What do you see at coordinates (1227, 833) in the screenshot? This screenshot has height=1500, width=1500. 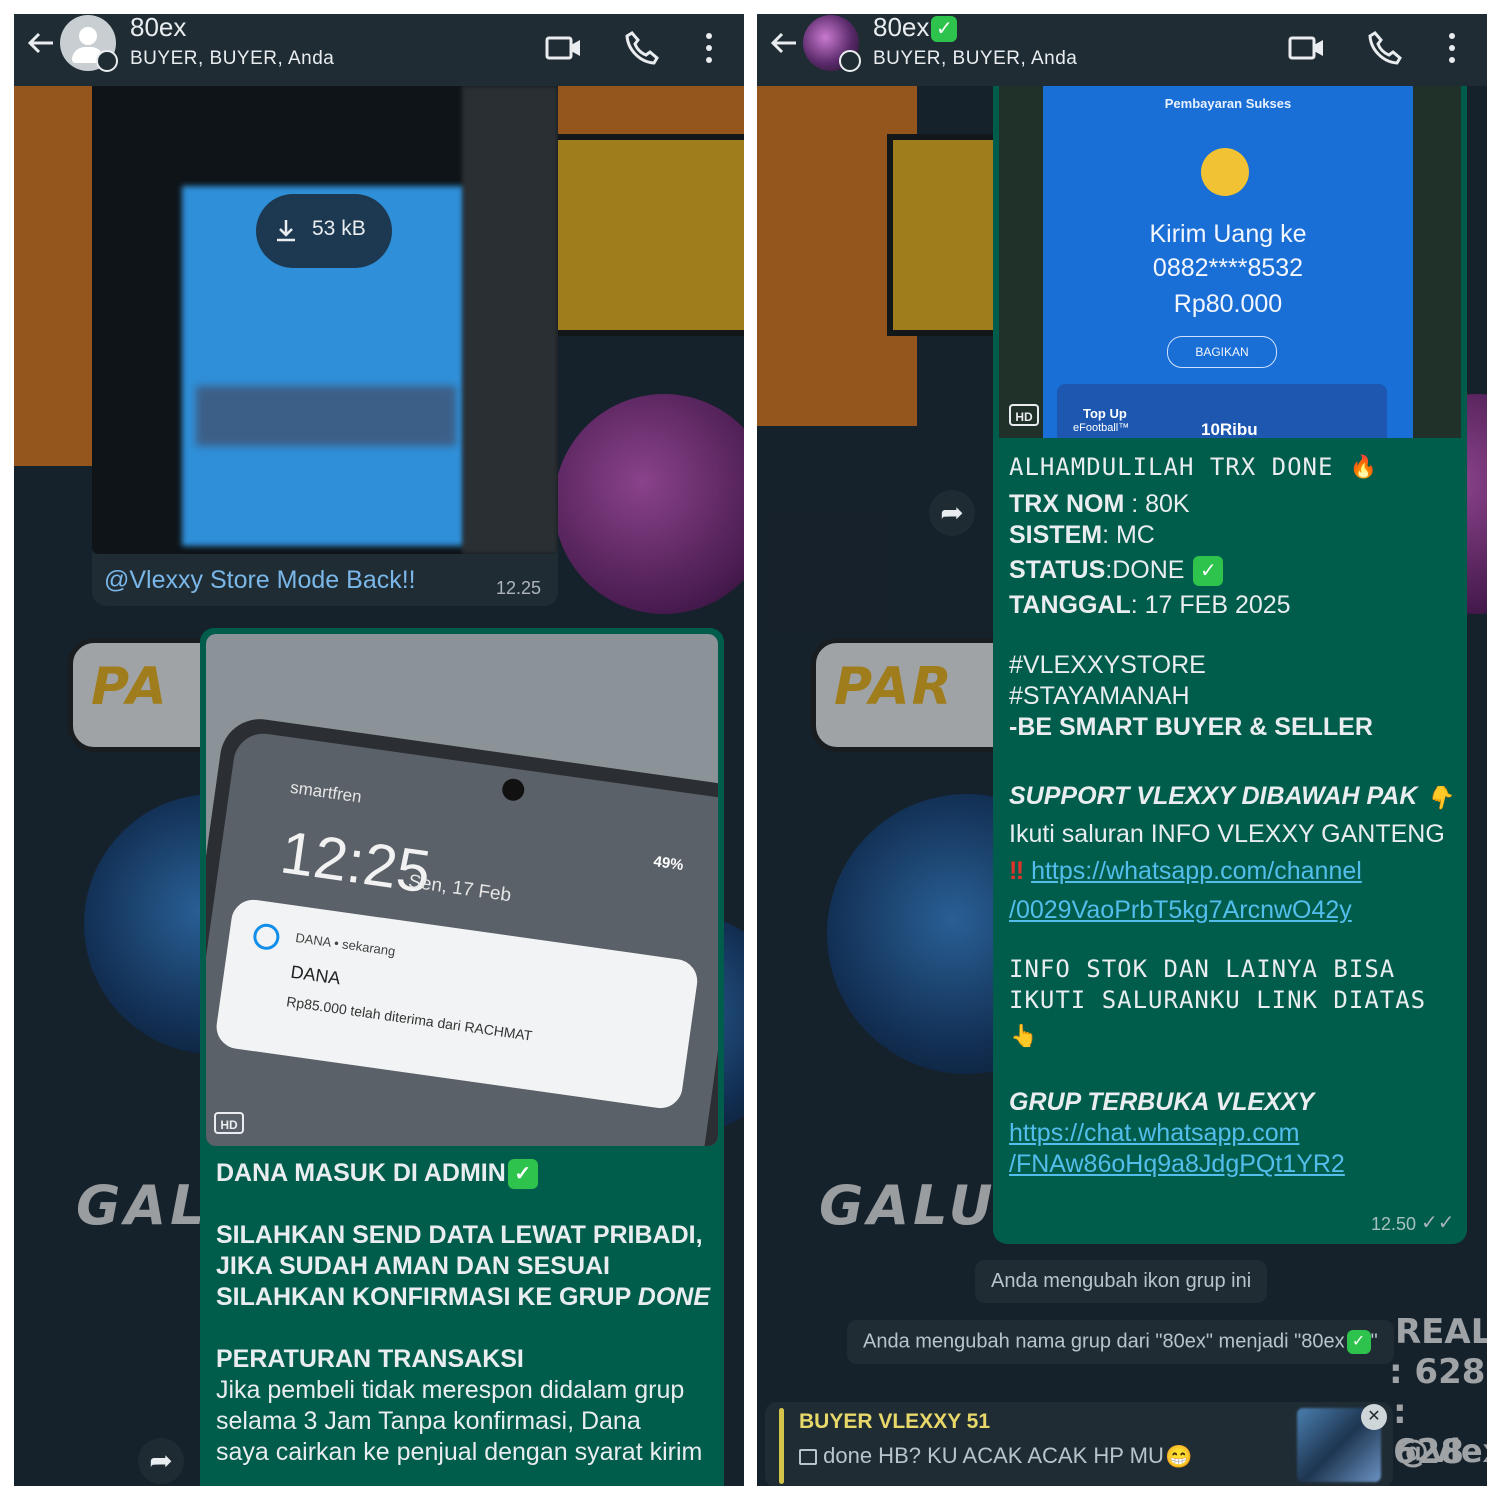 I see `message-line: Ikuti saluran INFO VLEXXY GANTENG` at bounding box center [1227, 833].